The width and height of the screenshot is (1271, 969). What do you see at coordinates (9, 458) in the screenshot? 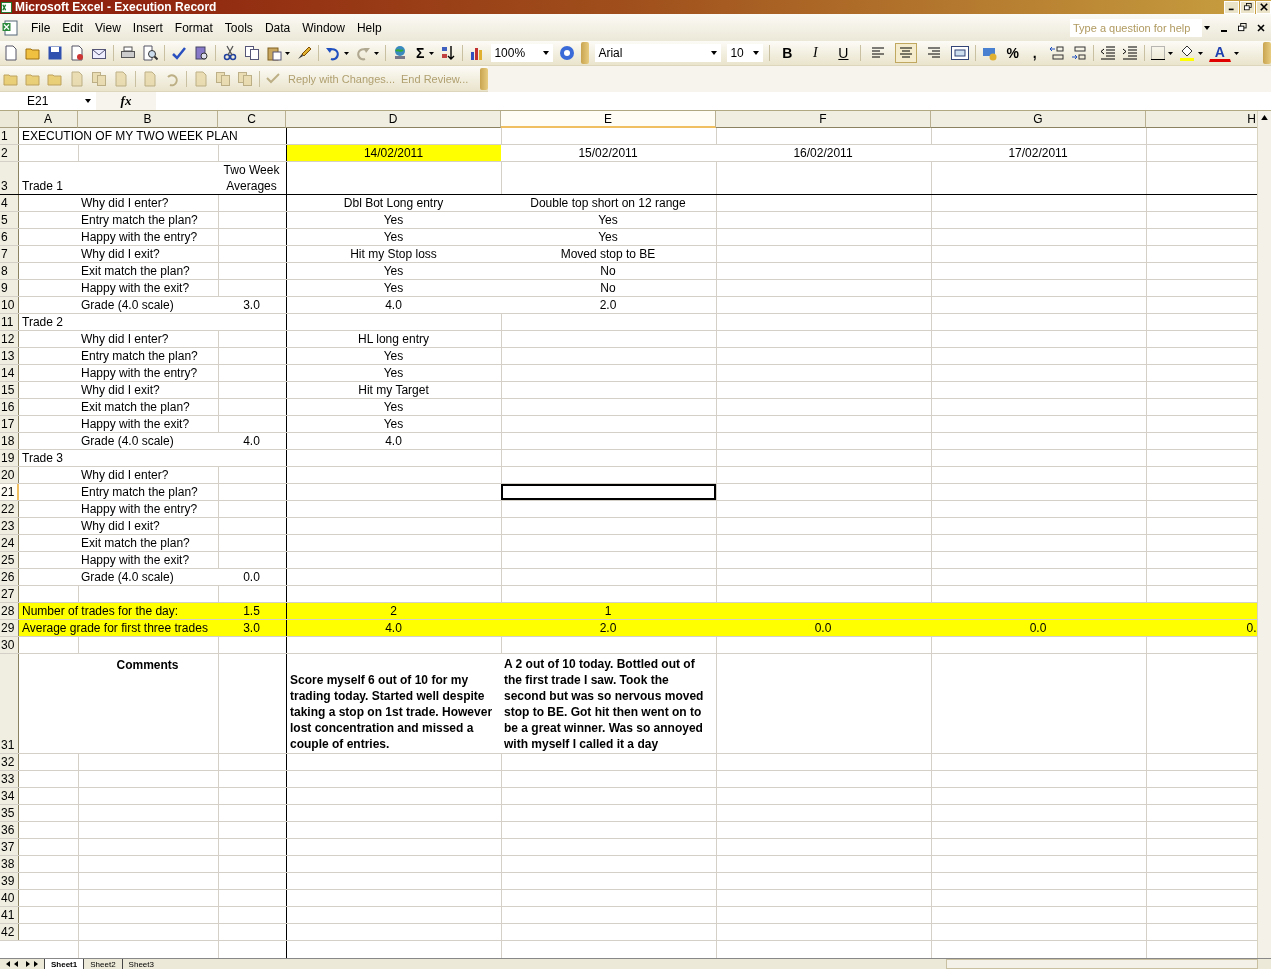
I see `row-header: 19` at bounding box center [9, 458].